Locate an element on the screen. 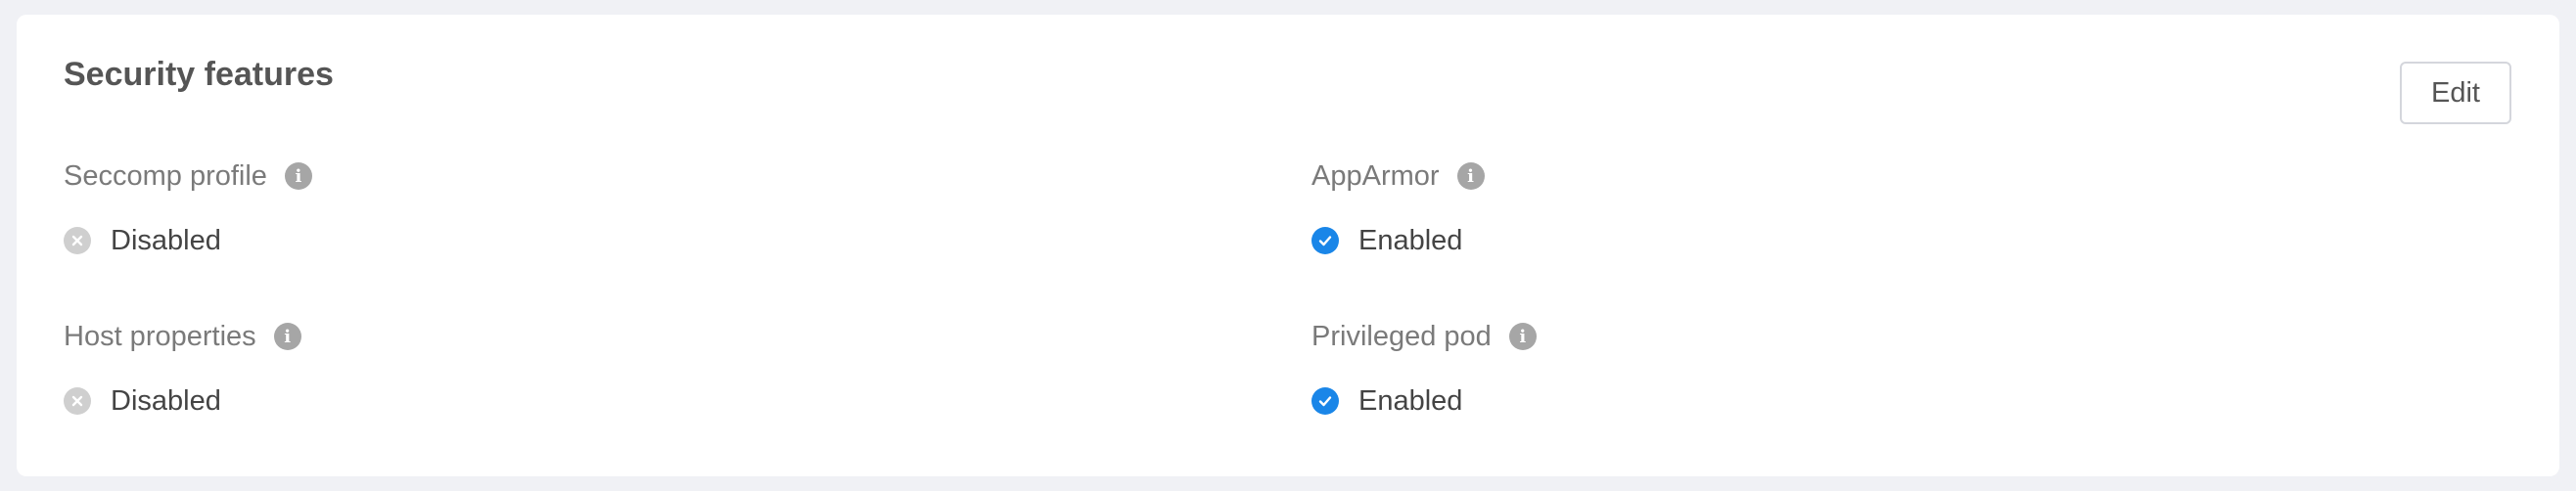 The height and width of the screenshot is (491, 2576). field-seccomp-profile: Seccomp profile i Disabled is located at coordinates (188, 208).